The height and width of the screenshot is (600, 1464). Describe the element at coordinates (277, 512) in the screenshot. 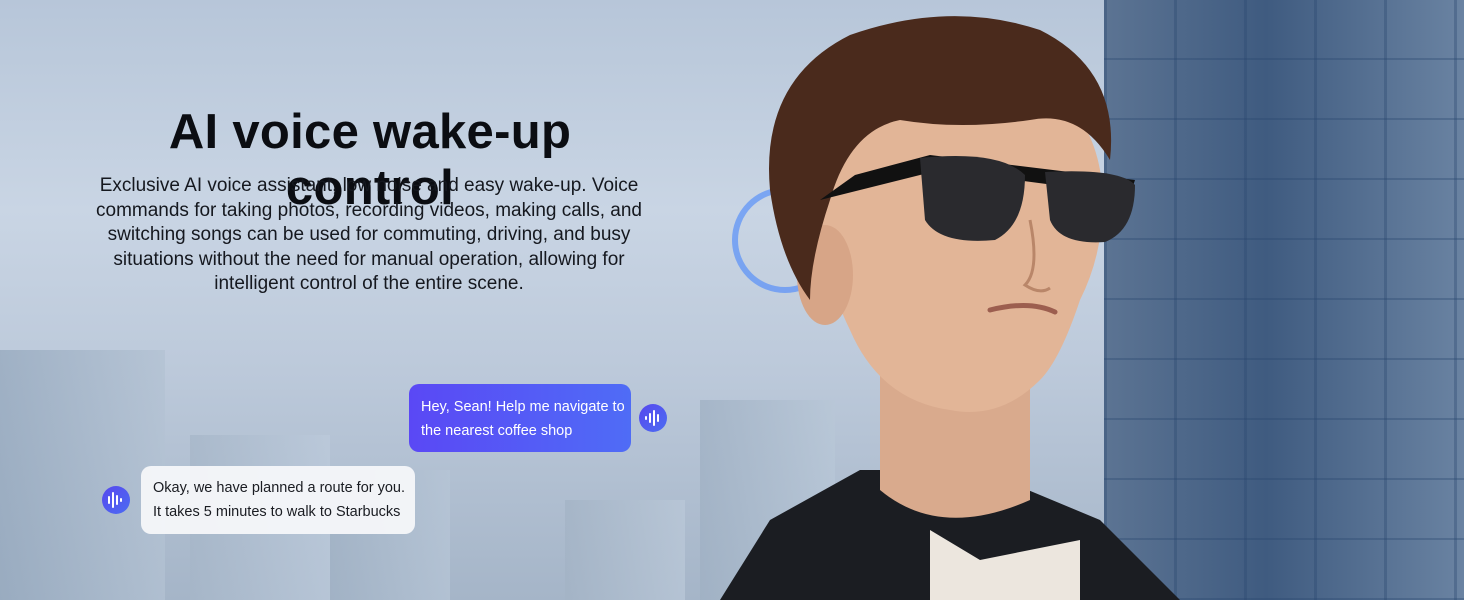

I see `assistant-message-line: It takes 5 minutes to walk to Starbucks` at that location.